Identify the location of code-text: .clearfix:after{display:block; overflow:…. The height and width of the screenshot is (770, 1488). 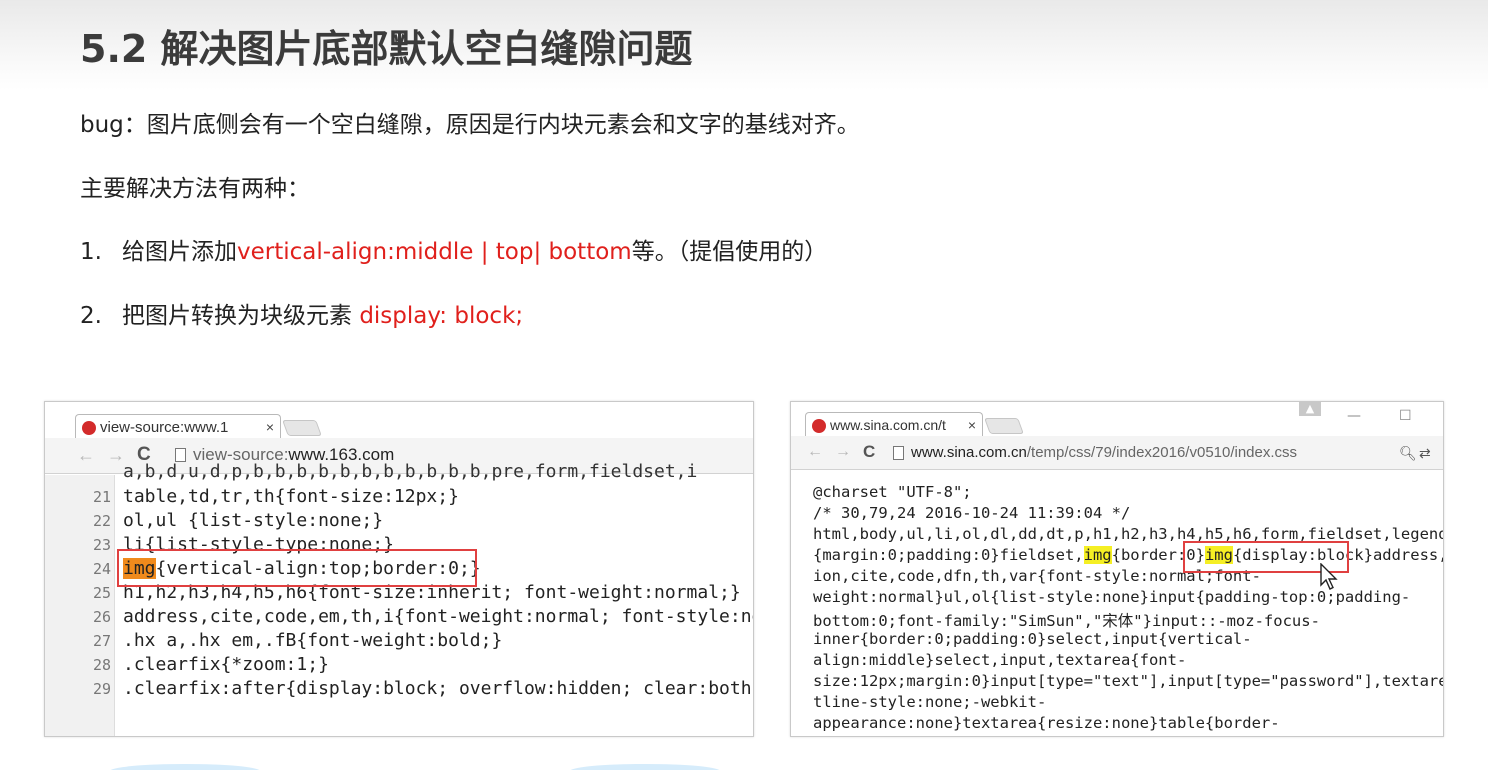
(438, 688).